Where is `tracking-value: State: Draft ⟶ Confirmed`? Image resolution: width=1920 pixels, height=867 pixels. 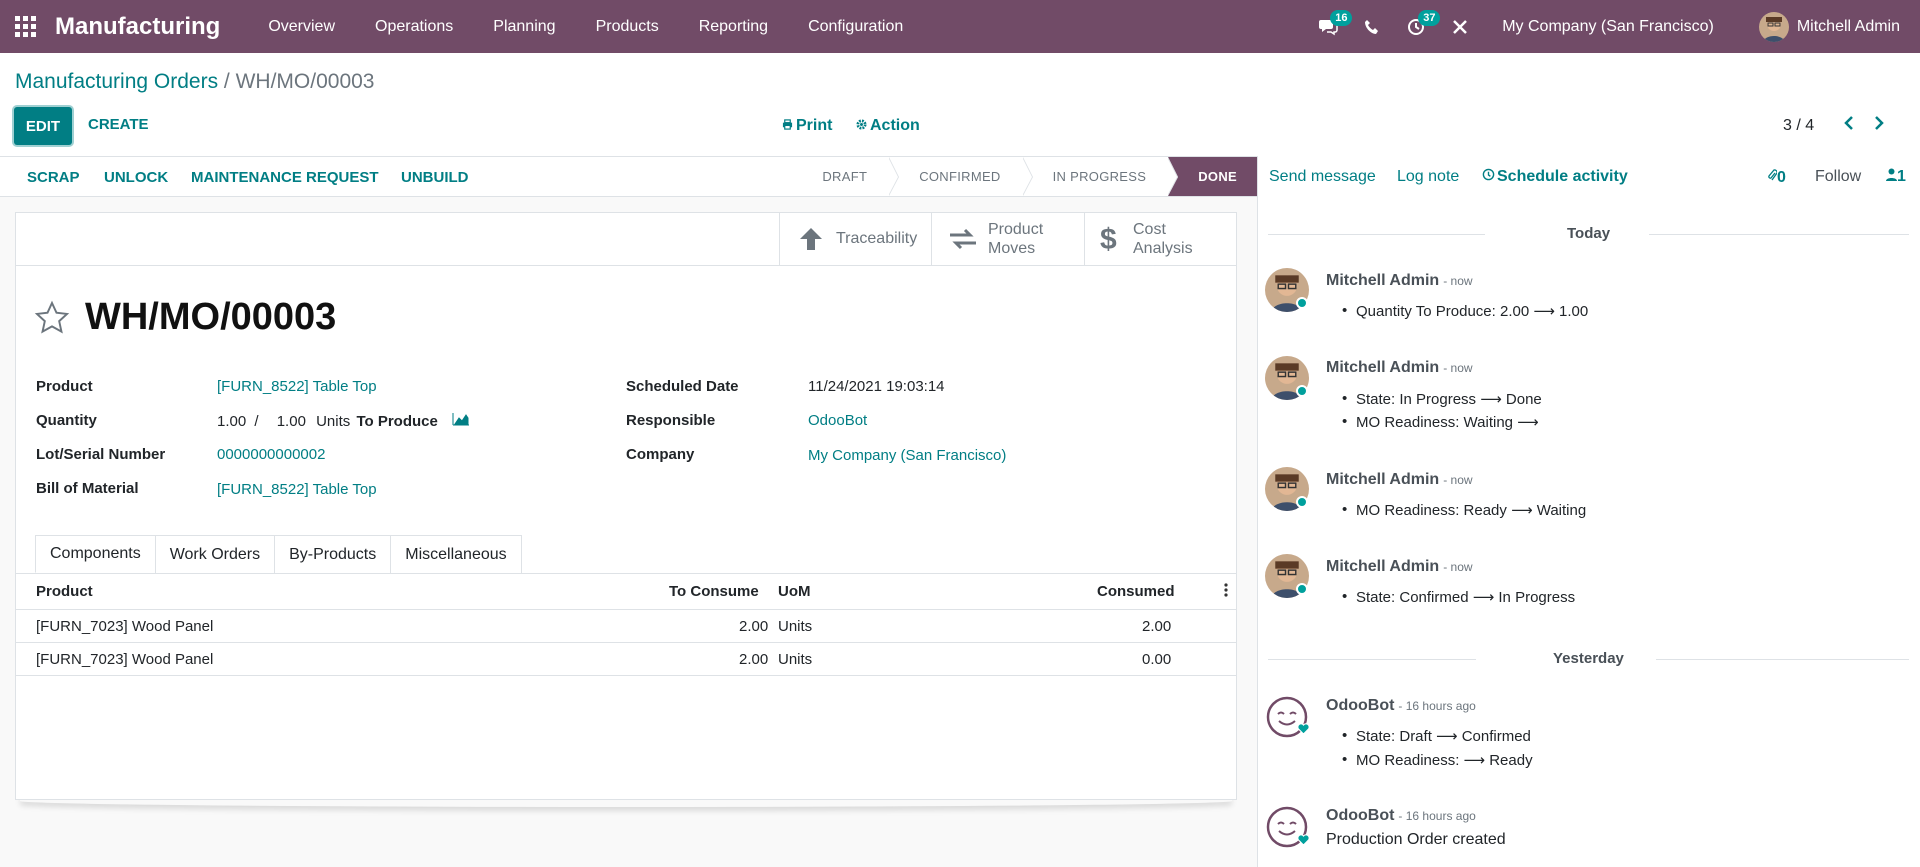 tracking-value: State: Draft ⟶ Confirmed is located at coordinates (1436, 736).